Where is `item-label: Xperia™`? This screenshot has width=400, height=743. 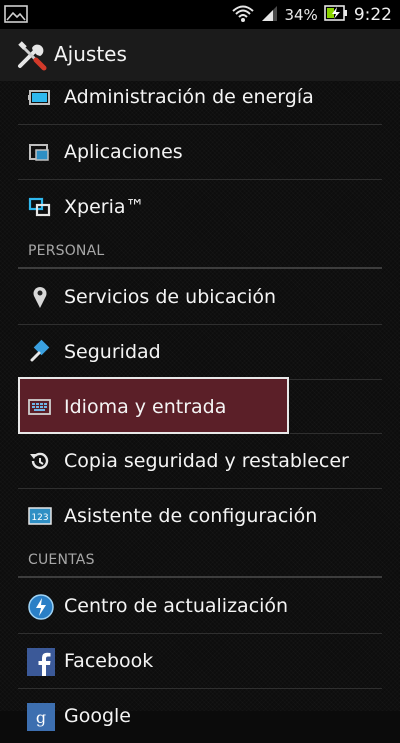 item-label: Xperia™ is located at coordinates (104, 207).